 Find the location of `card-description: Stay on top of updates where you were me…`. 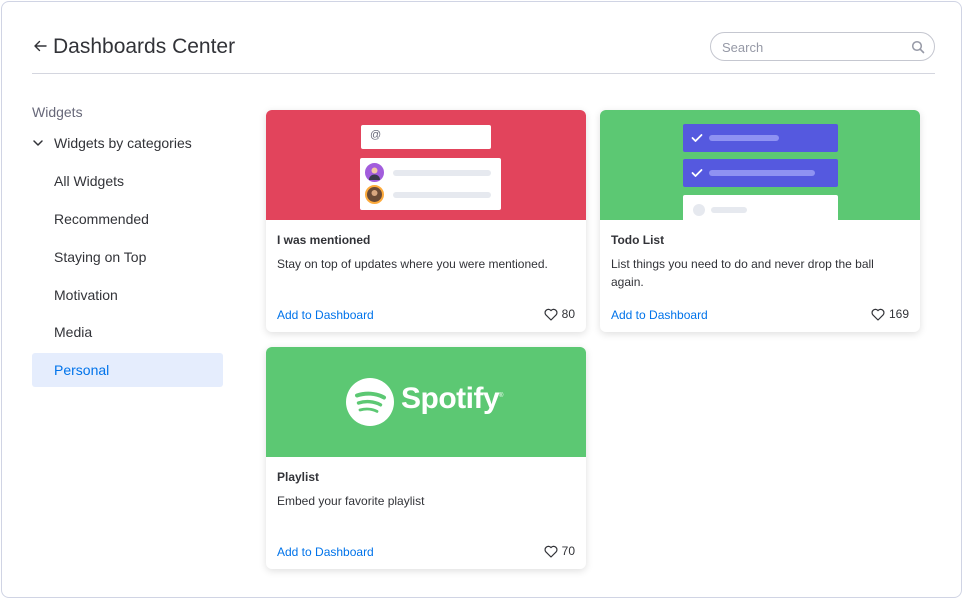

card-description: Stay on top of updates where you were me… is located at coordinates (412, 264).